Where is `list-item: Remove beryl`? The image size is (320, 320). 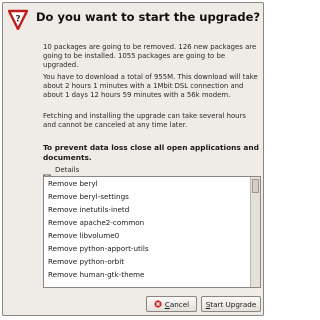
list-item: Remove beryl is located at coordinates (147, 183).